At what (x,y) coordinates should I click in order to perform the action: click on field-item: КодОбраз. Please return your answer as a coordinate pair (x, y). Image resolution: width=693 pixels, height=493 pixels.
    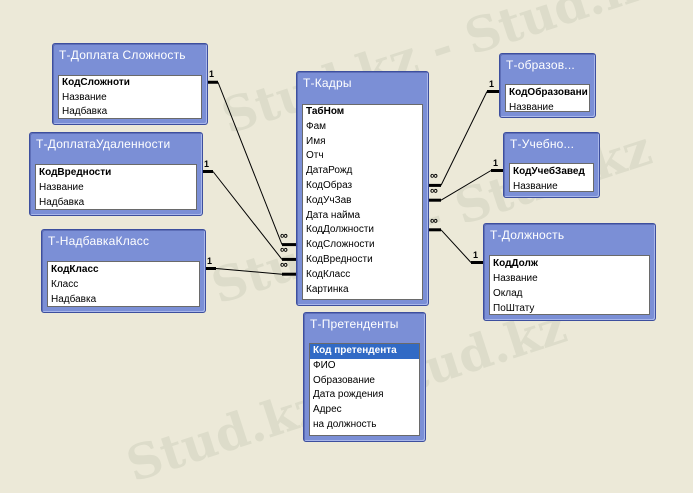
    Looking at the image, I should click on (362, 186).